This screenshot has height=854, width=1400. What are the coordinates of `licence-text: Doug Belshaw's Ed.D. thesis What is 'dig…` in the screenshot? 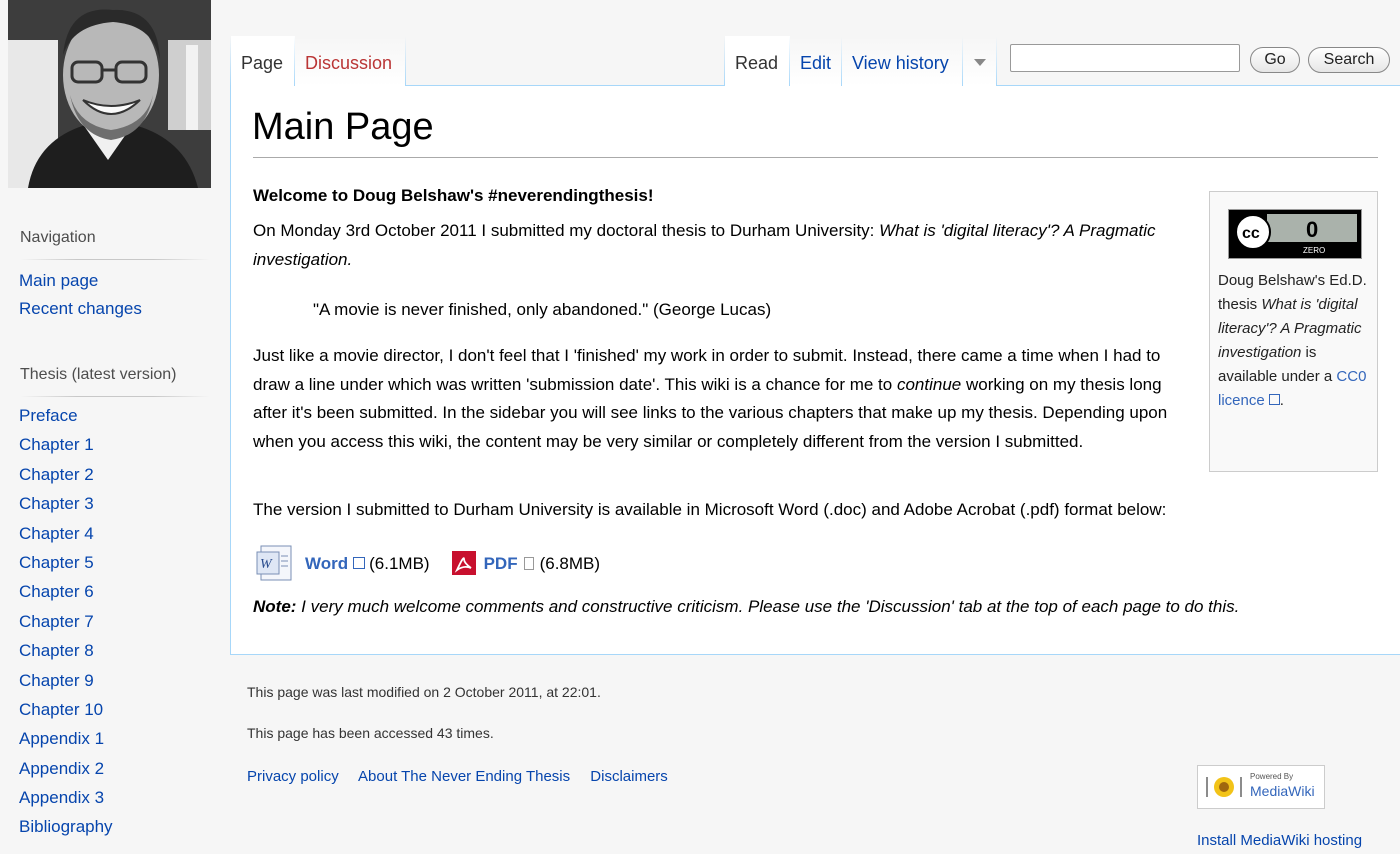 It's located at (1297, 341).